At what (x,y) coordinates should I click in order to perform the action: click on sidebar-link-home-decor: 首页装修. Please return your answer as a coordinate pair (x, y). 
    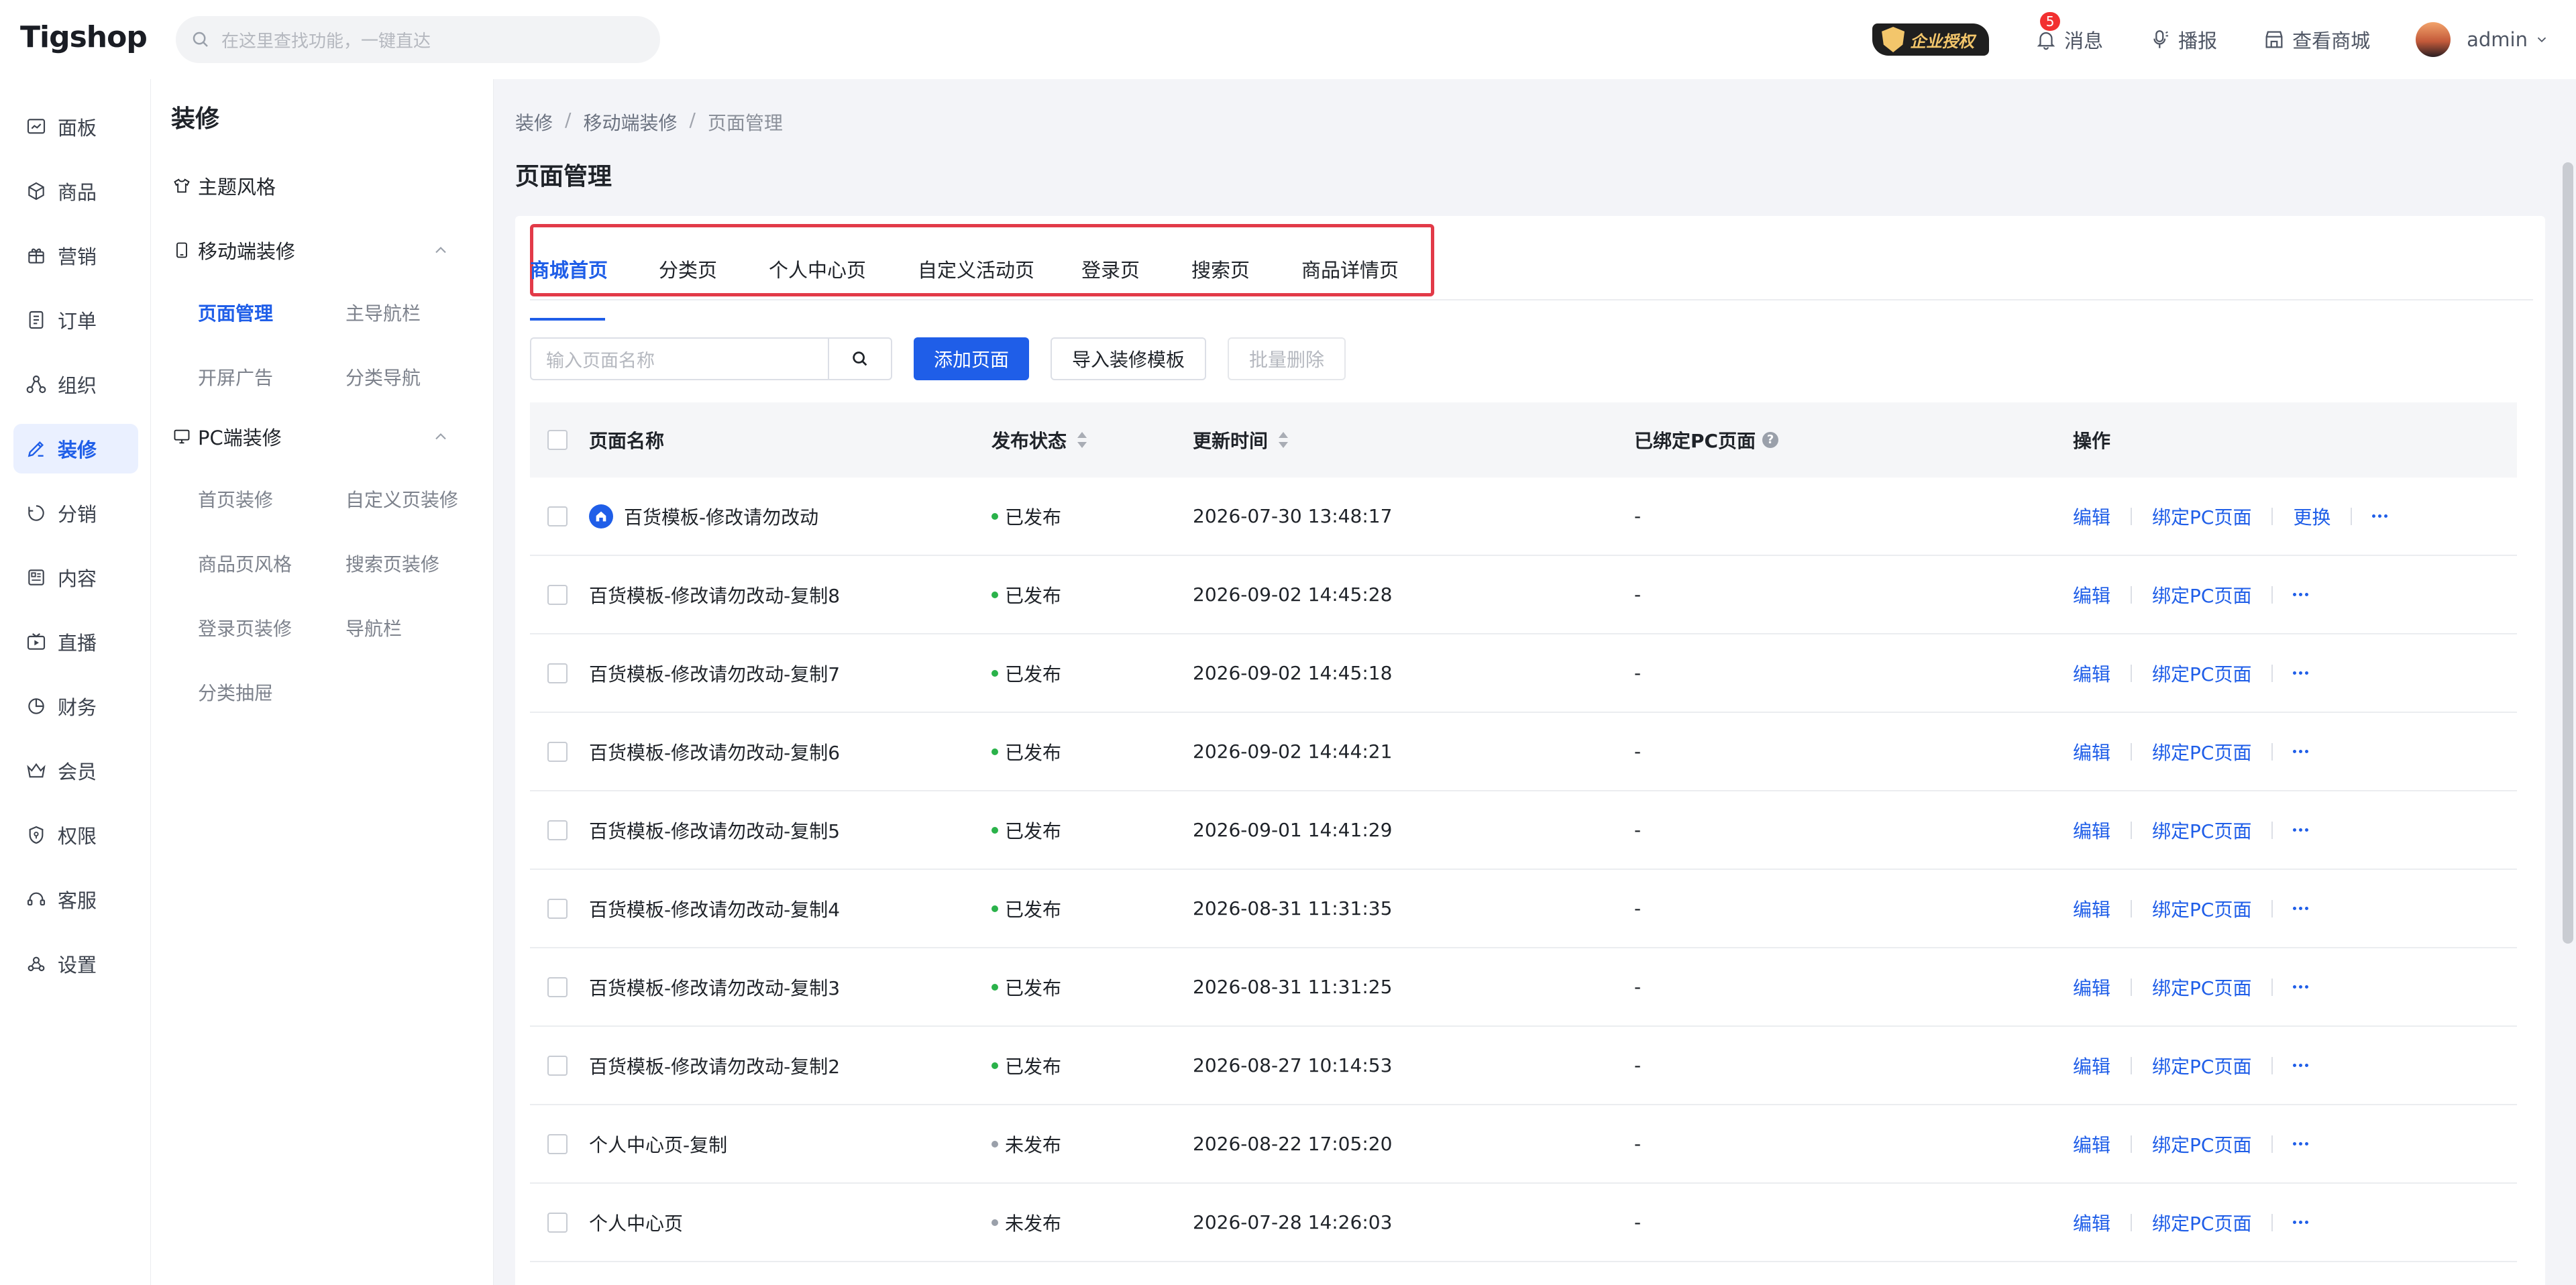
    Looking at the image, I should click on (235, 499).